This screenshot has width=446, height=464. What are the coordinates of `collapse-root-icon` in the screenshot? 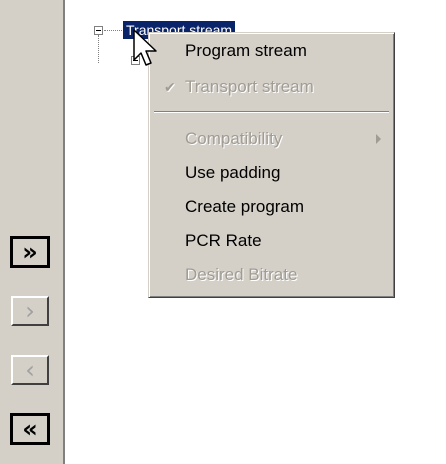 It's located at (98, 30).